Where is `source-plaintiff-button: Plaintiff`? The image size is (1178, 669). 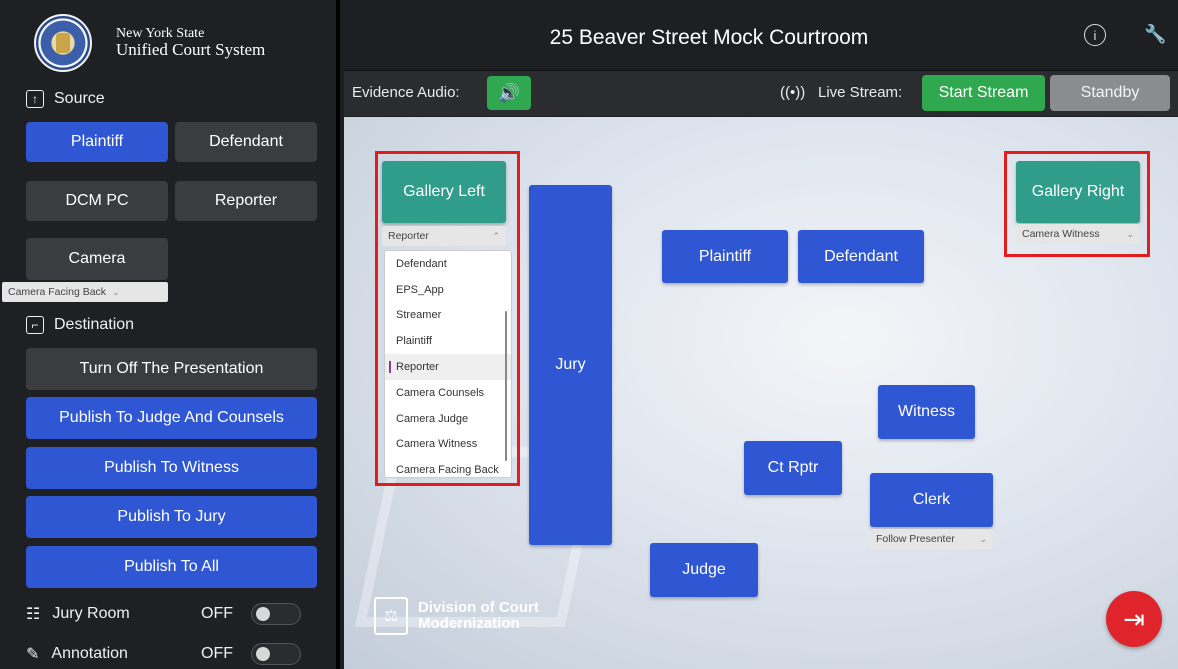 source-plaintiff-button: Plaintiff is located at coordinates (97, 142).